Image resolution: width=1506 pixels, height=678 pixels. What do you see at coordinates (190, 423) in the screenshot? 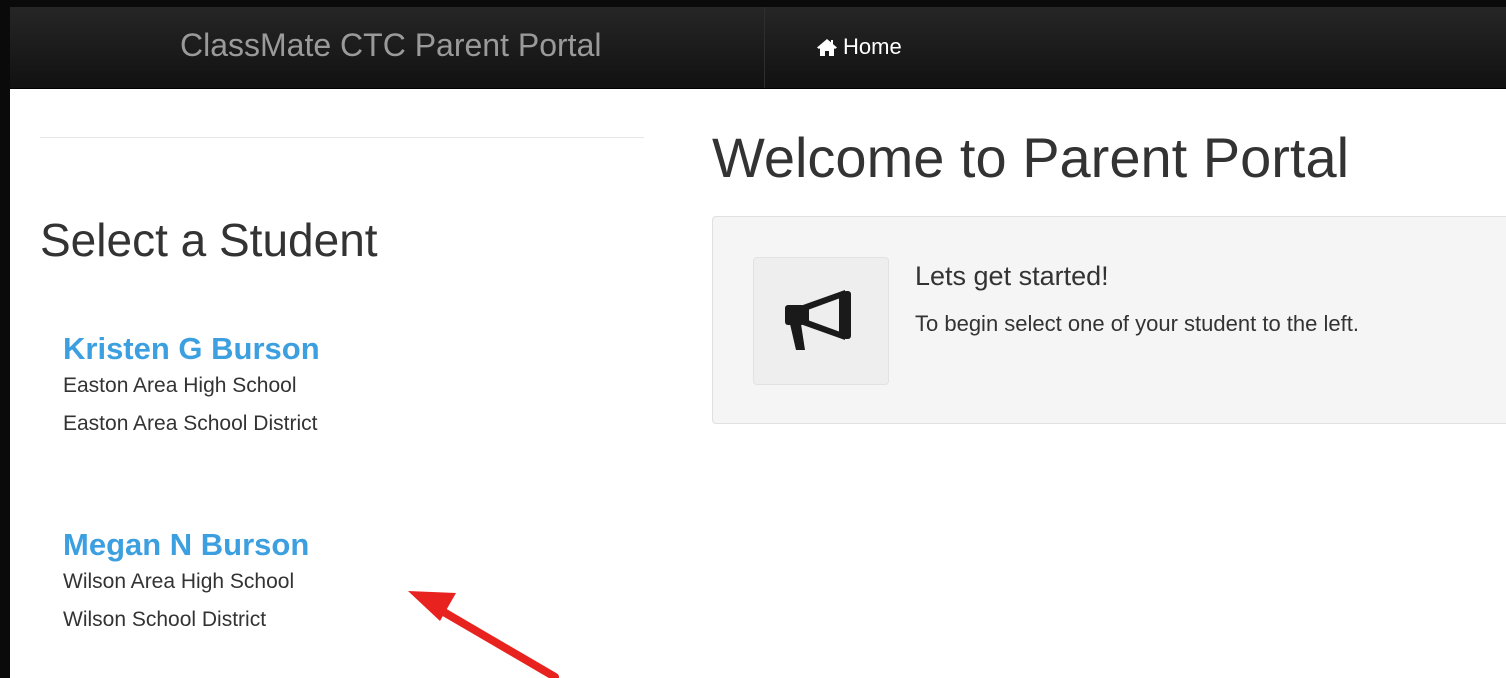
I see `student-district: Easton Area School District` at bounding box center [190, 423].